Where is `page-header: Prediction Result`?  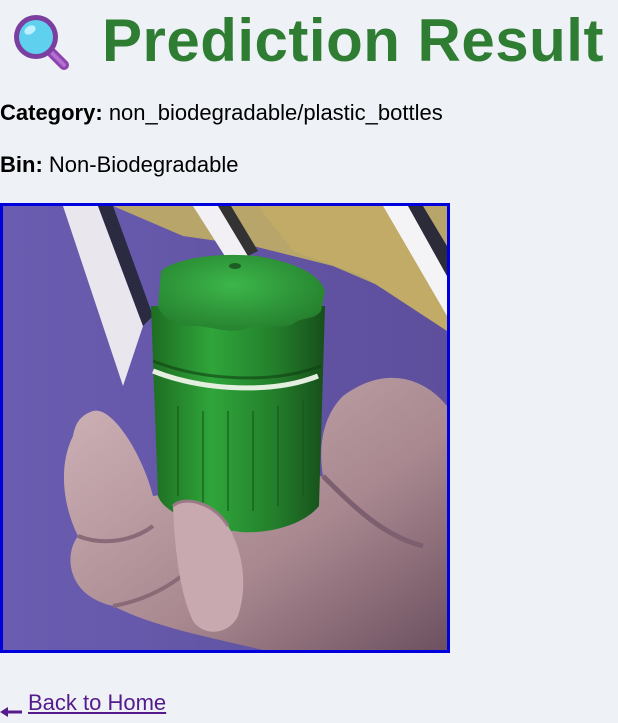 page-header: Prediction Result is located at coordinates (306, 41).